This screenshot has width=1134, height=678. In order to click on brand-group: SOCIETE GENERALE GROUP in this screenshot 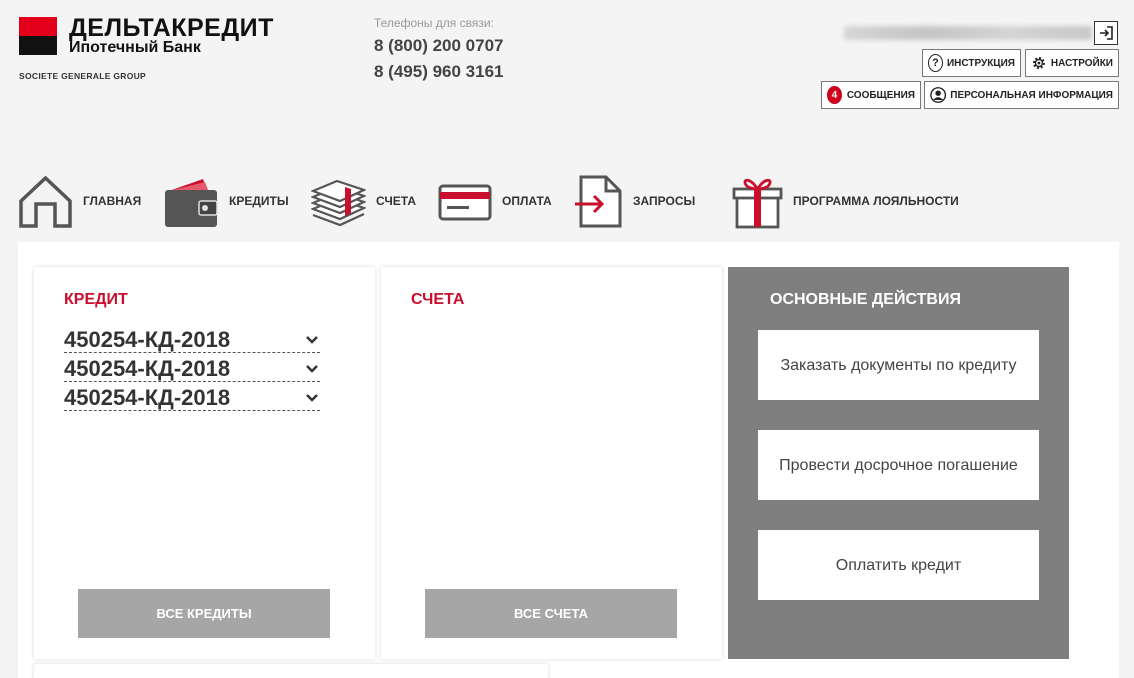, I will do `click(83, 76)`.